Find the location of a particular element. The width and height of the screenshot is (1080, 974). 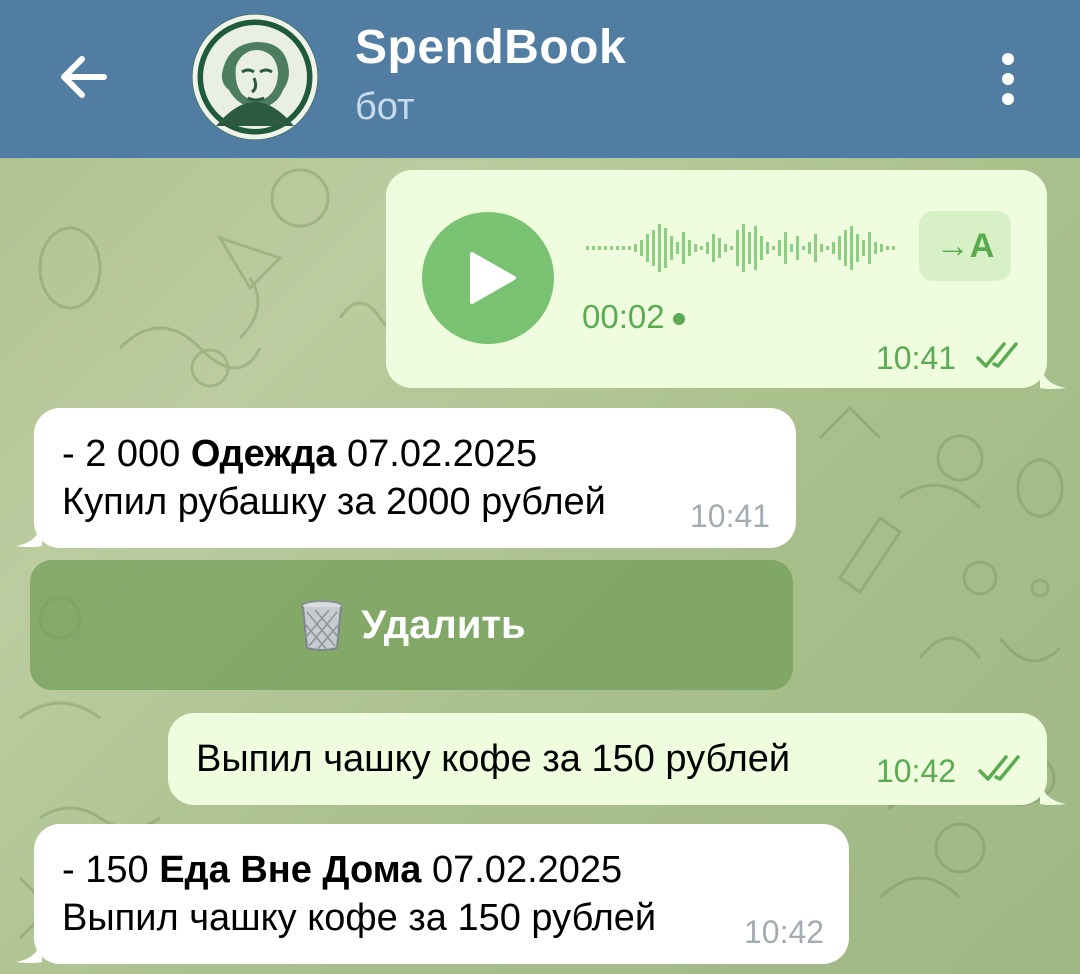

arrow-left-icon is located at coordinates (84, 77).